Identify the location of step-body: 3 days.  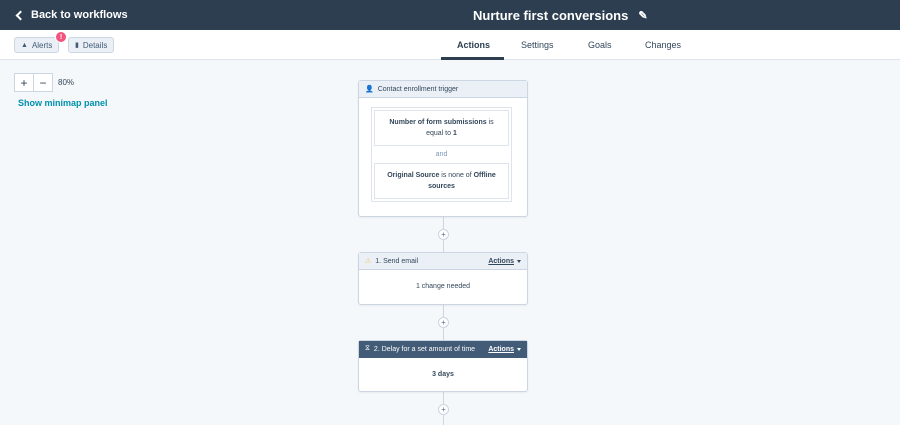
(443, 374).